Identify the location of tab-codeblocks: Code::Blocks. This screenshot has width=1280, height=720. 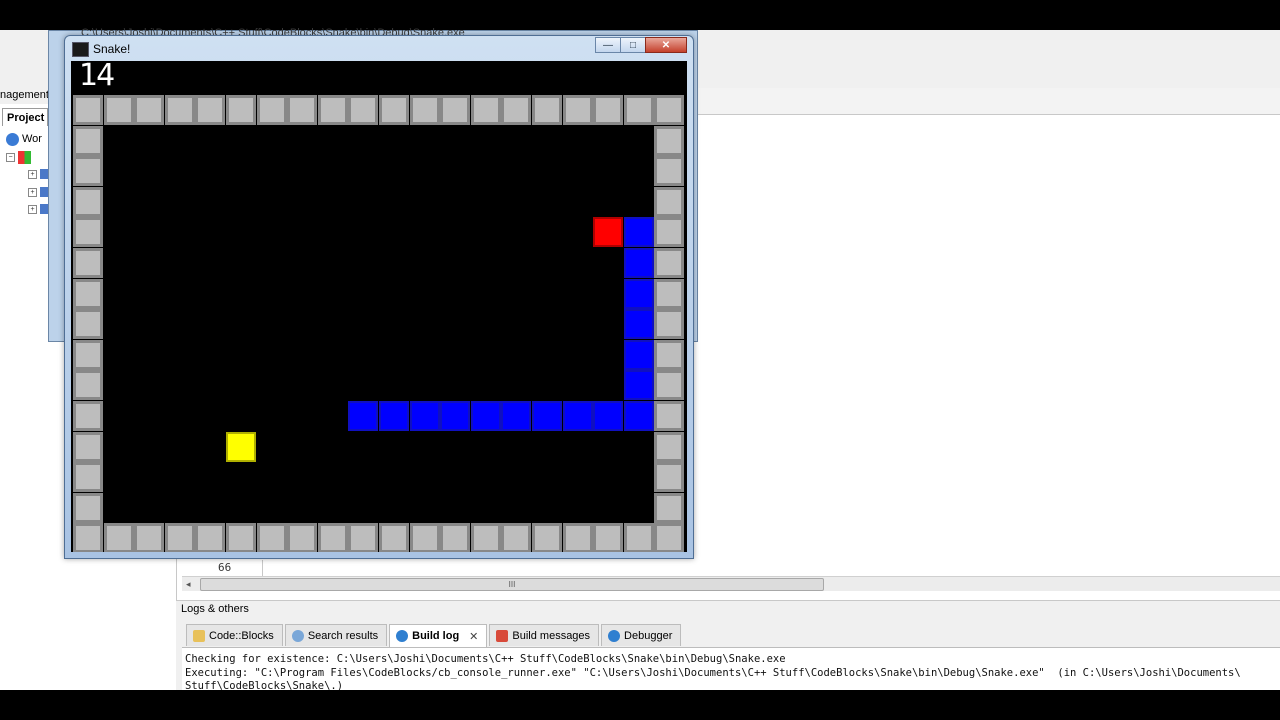
(234, 635).